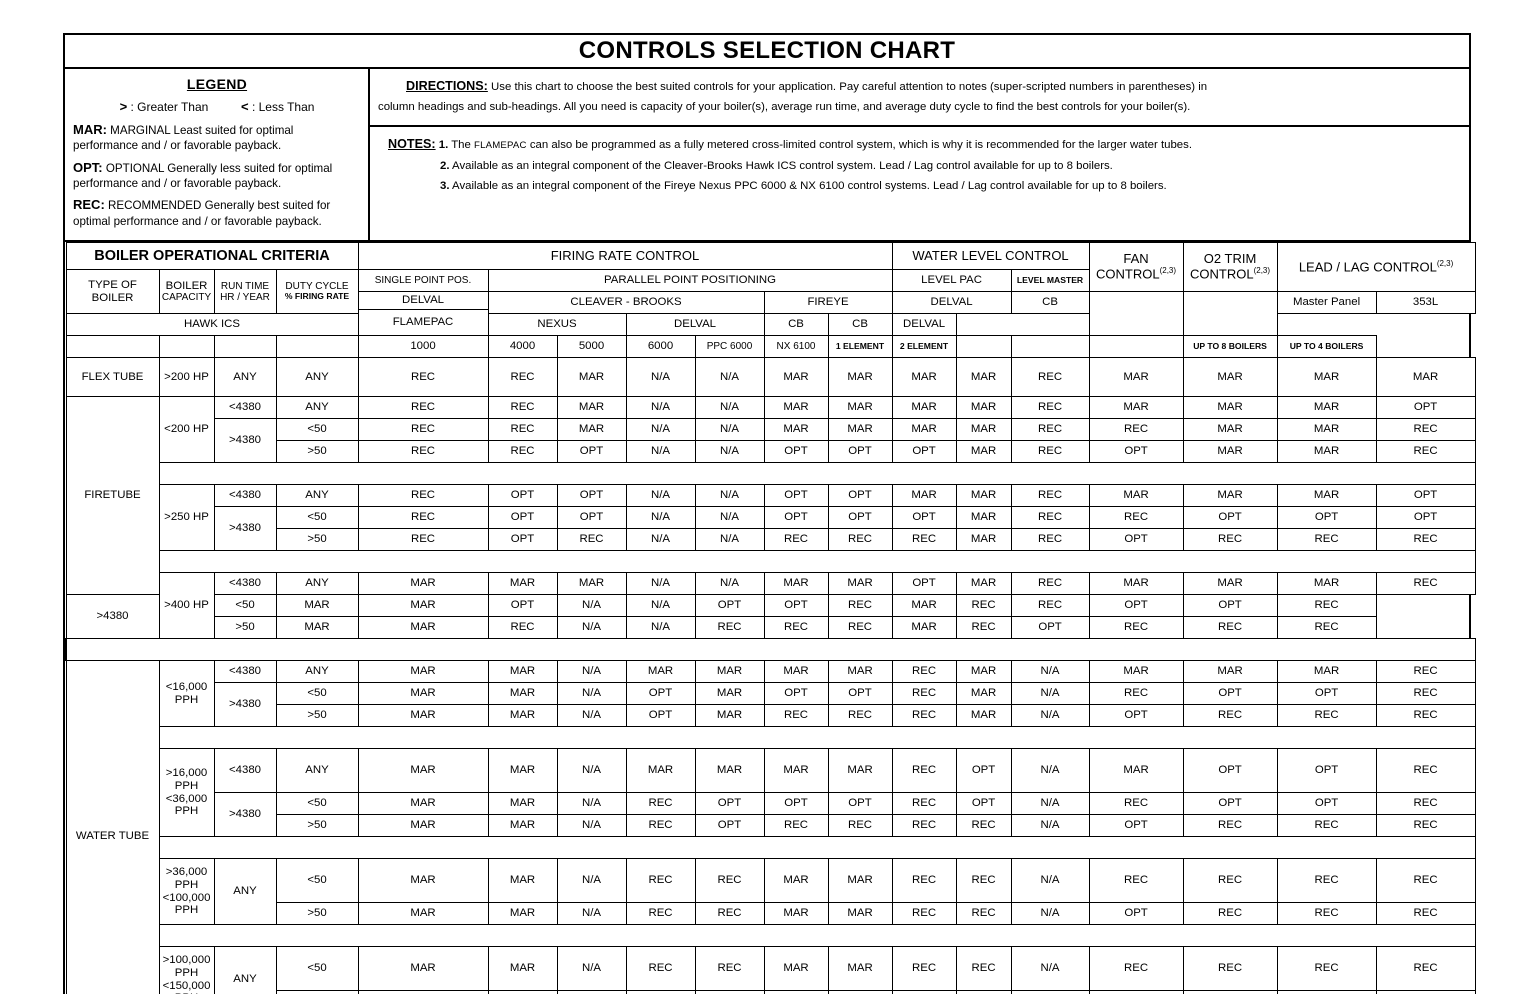 This screenshot has width=1536, height=994. Describe the element at coordinates (186, 960) in the screenshot. I see `cell-capacity-line1: >100,000` at that location.